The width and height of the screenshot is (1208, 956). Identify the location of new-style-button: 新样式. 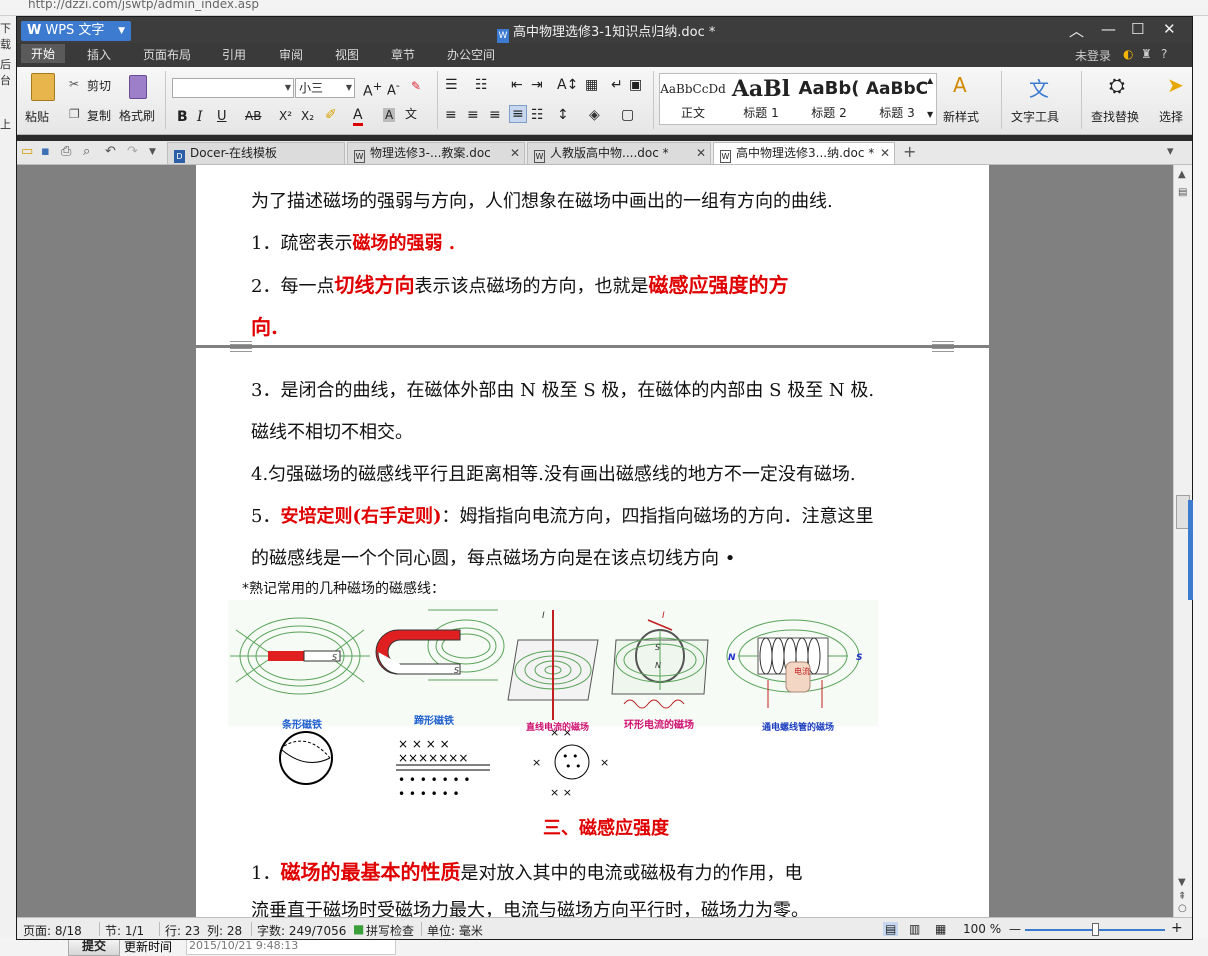
(961, 116).